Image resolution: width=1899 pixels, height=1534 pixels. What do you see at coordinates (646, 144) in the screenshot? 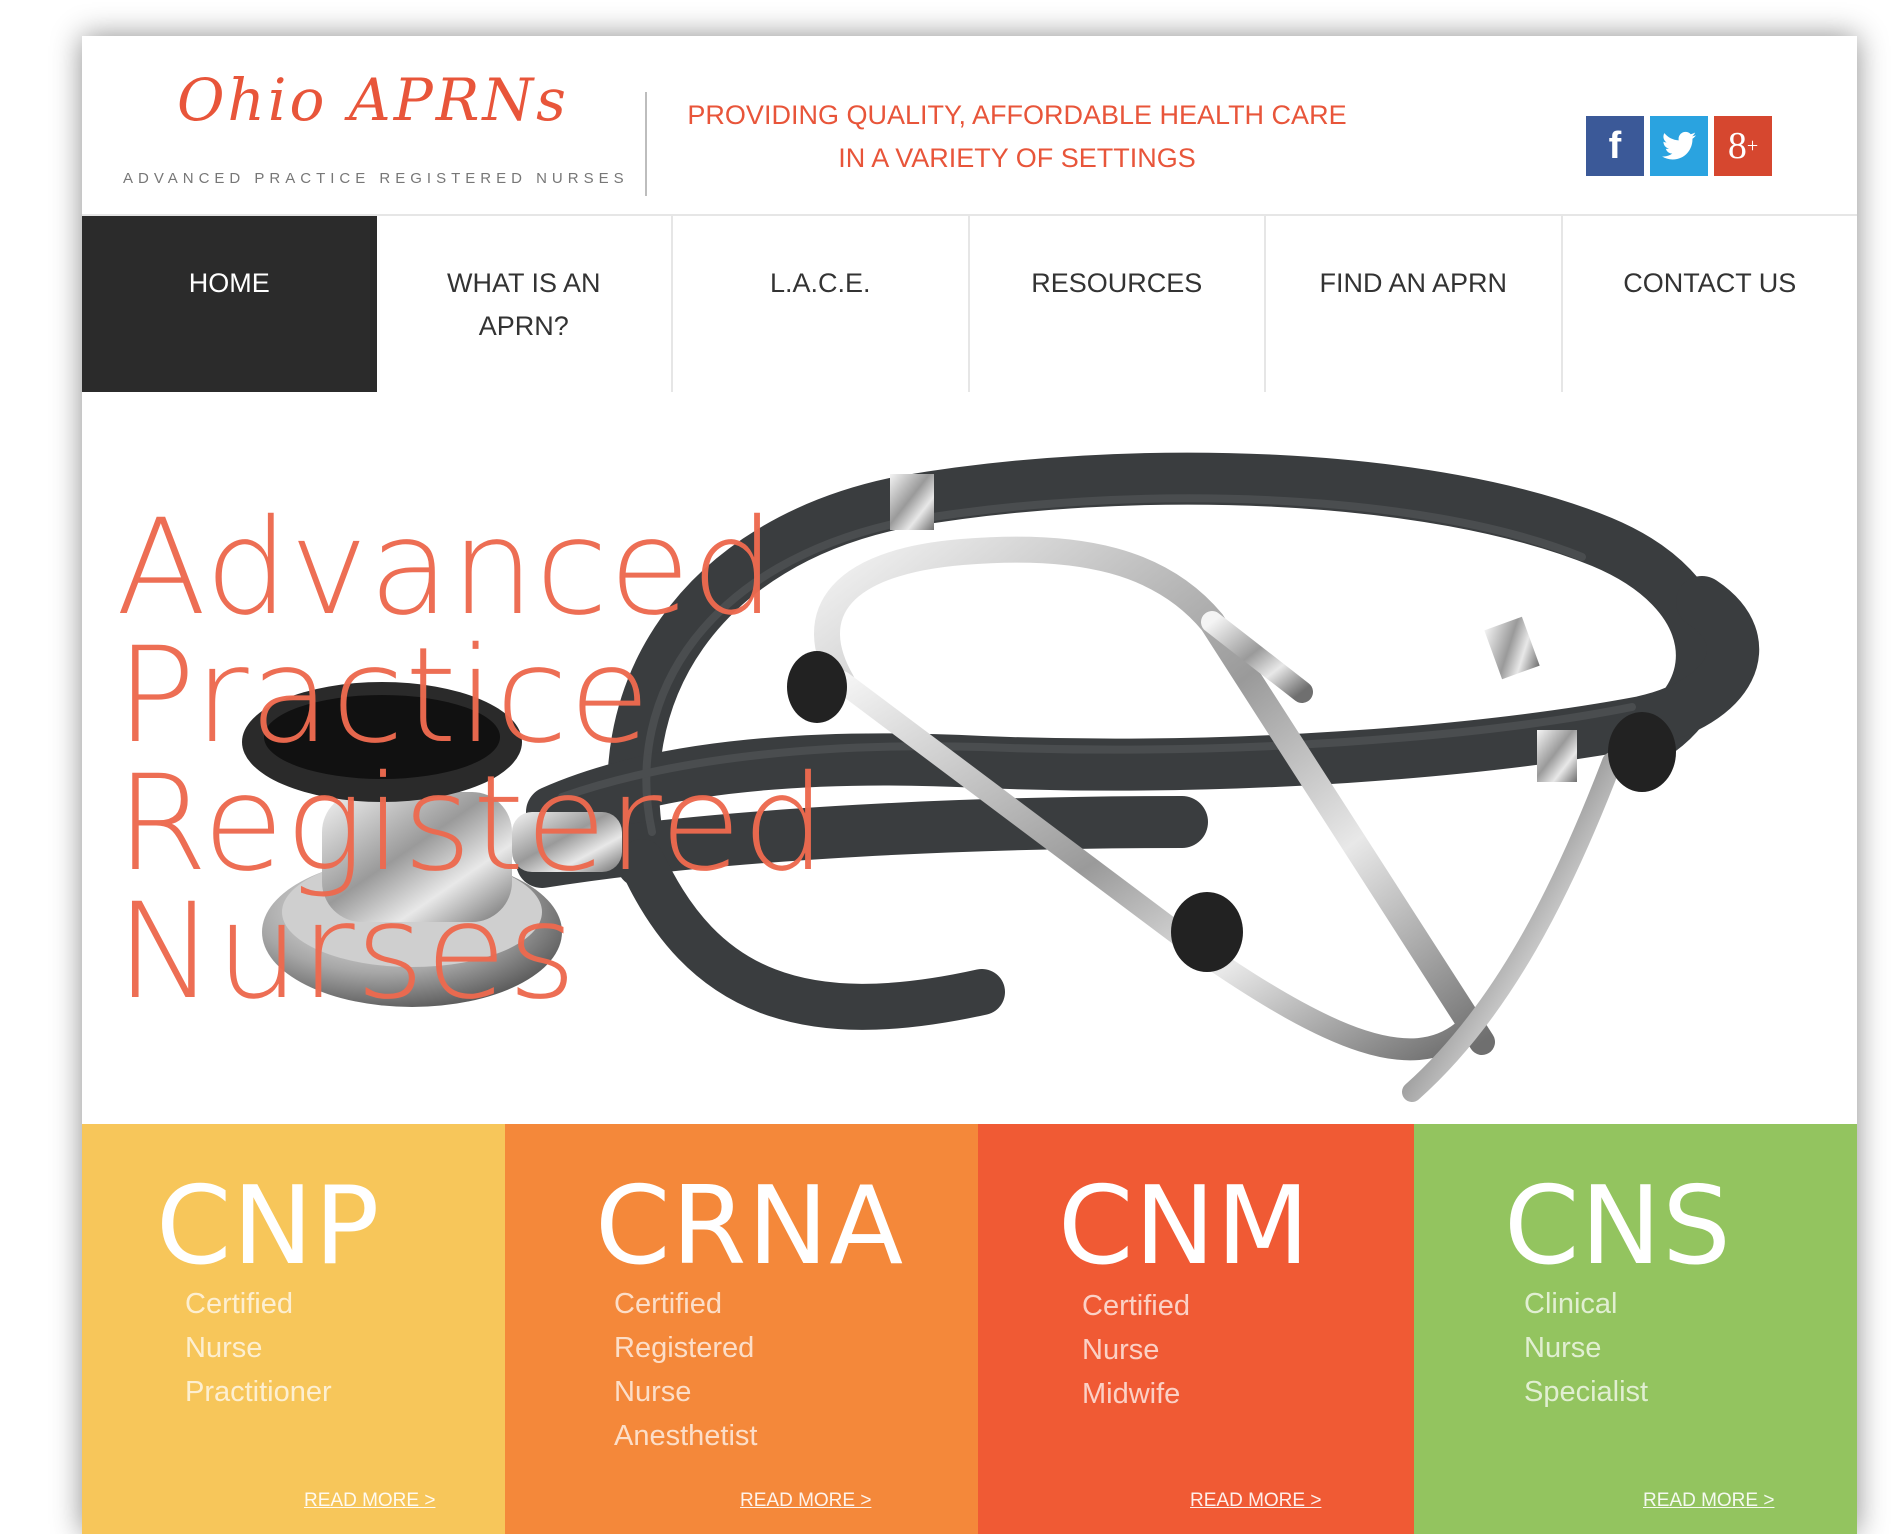
I see `header-divider` at bounding box center [646, 144].